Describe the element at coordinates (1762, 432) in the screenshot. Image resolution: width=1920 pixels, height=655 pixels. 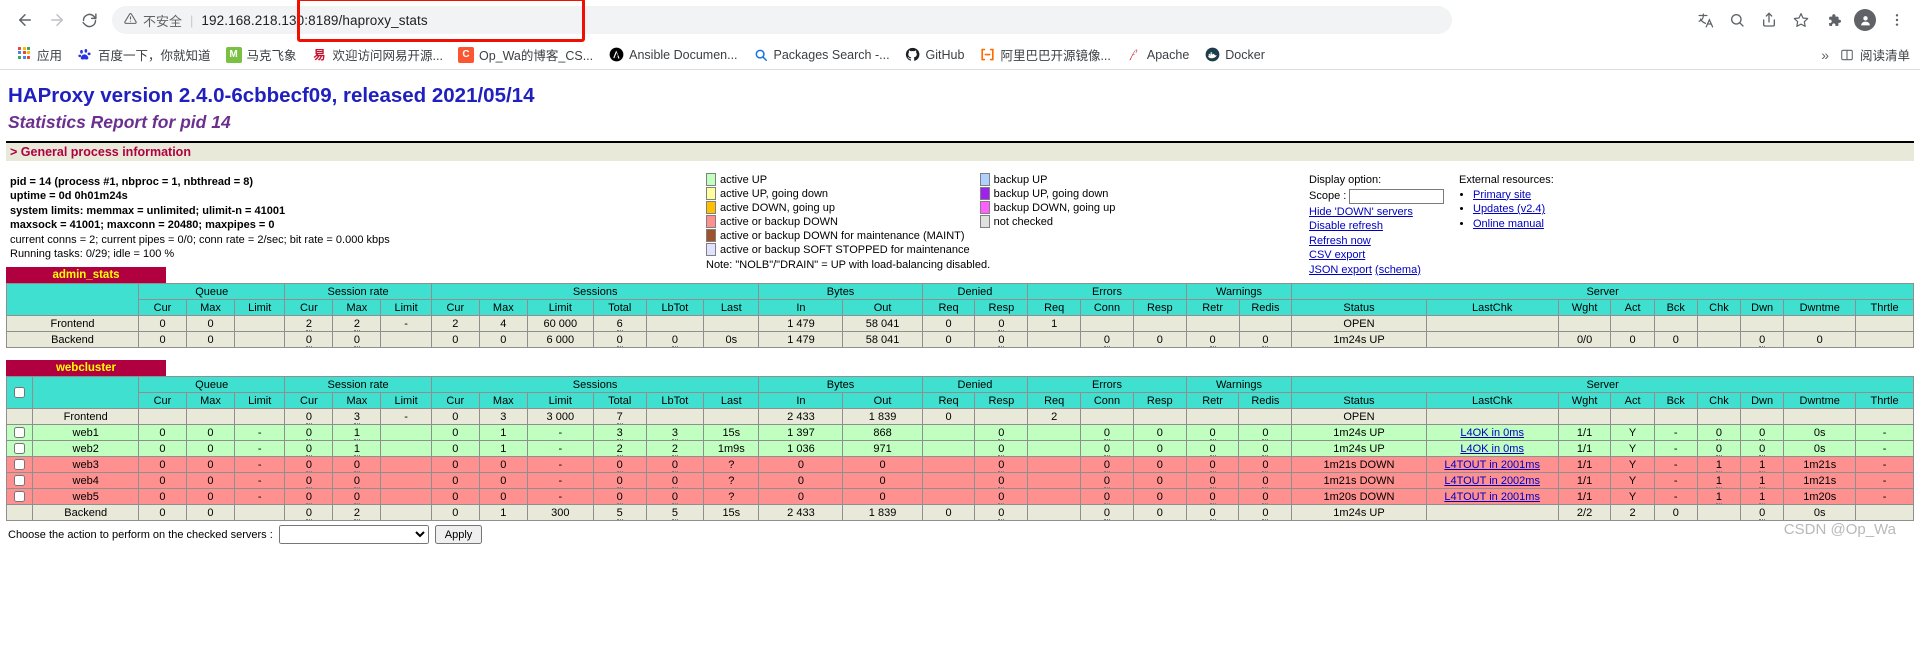
I see `cell-dwn: 0` at that location.